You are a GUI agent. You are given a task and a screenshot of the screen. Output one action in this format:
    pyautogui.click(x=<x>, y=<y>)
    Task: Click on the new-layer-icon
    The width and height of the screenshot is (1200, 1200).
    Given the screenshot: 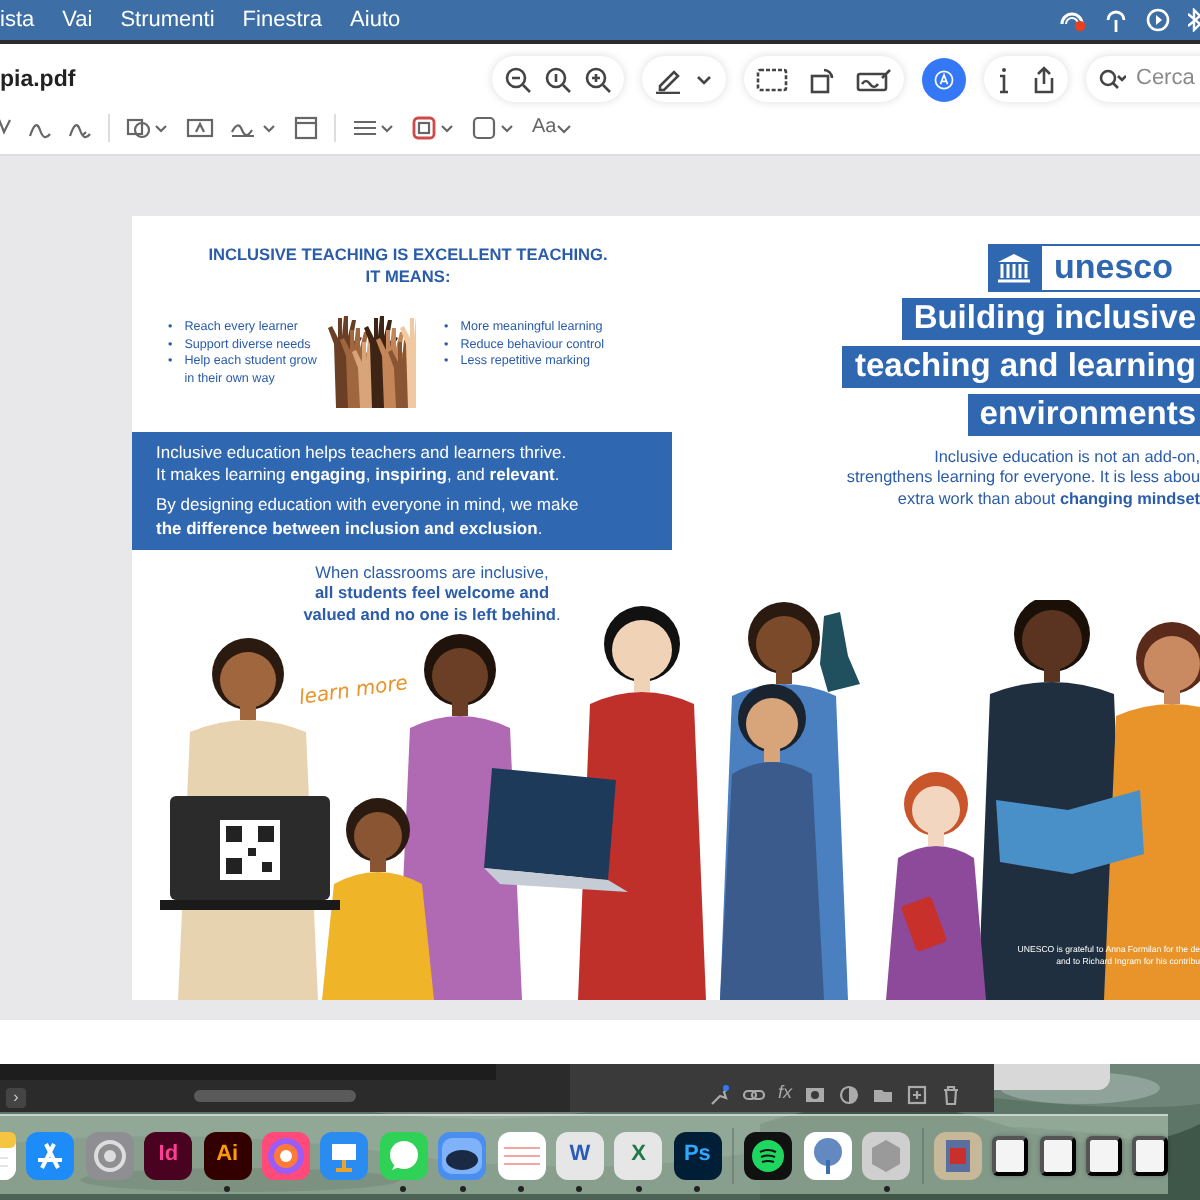 What is the action you would take?
    pyautogui.click(x=917, y=1094)
    